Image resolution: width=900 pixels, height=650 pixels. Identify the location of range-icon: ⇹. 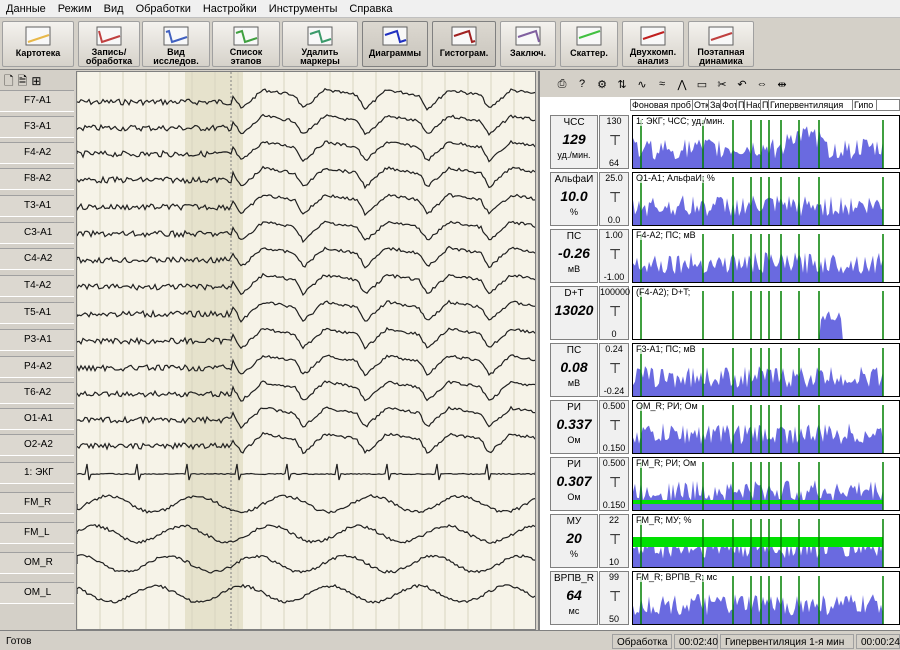
(782, 84).